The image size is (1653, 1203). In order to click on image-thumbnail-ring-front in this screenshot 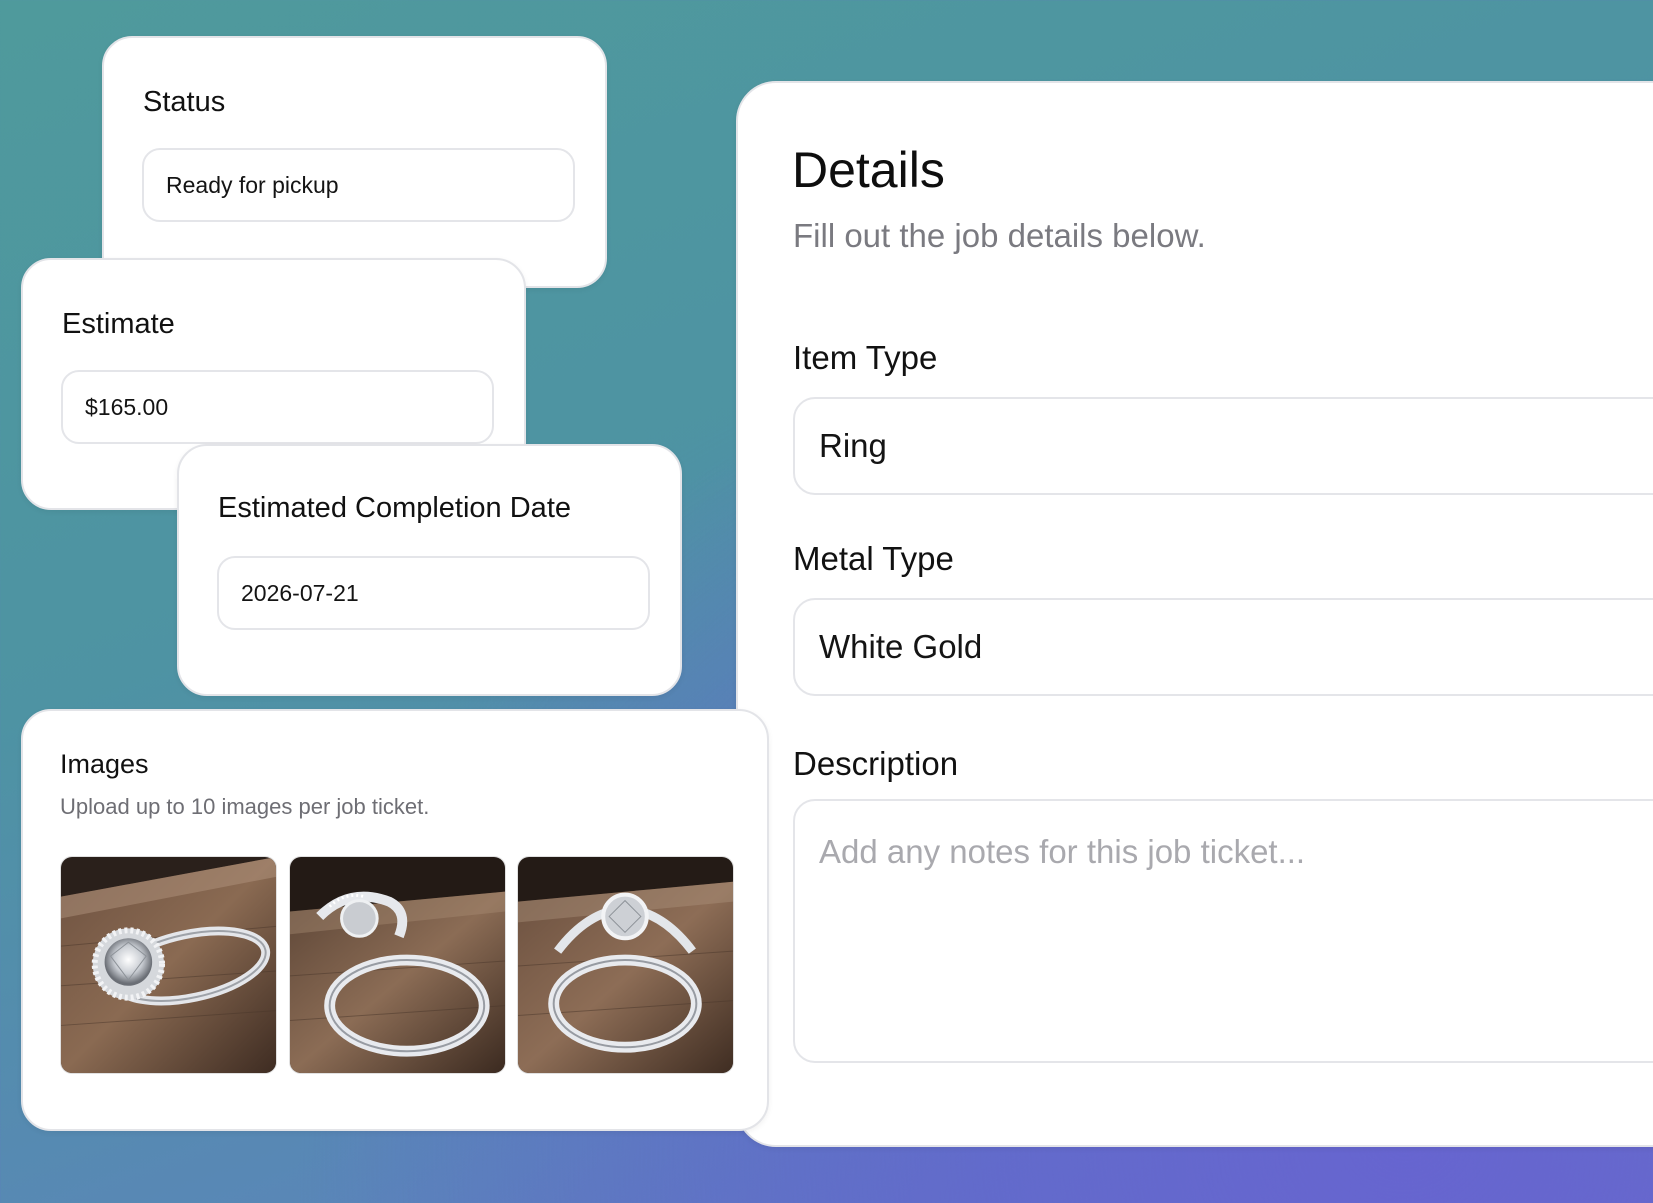, I will do `click(168, 965)`.